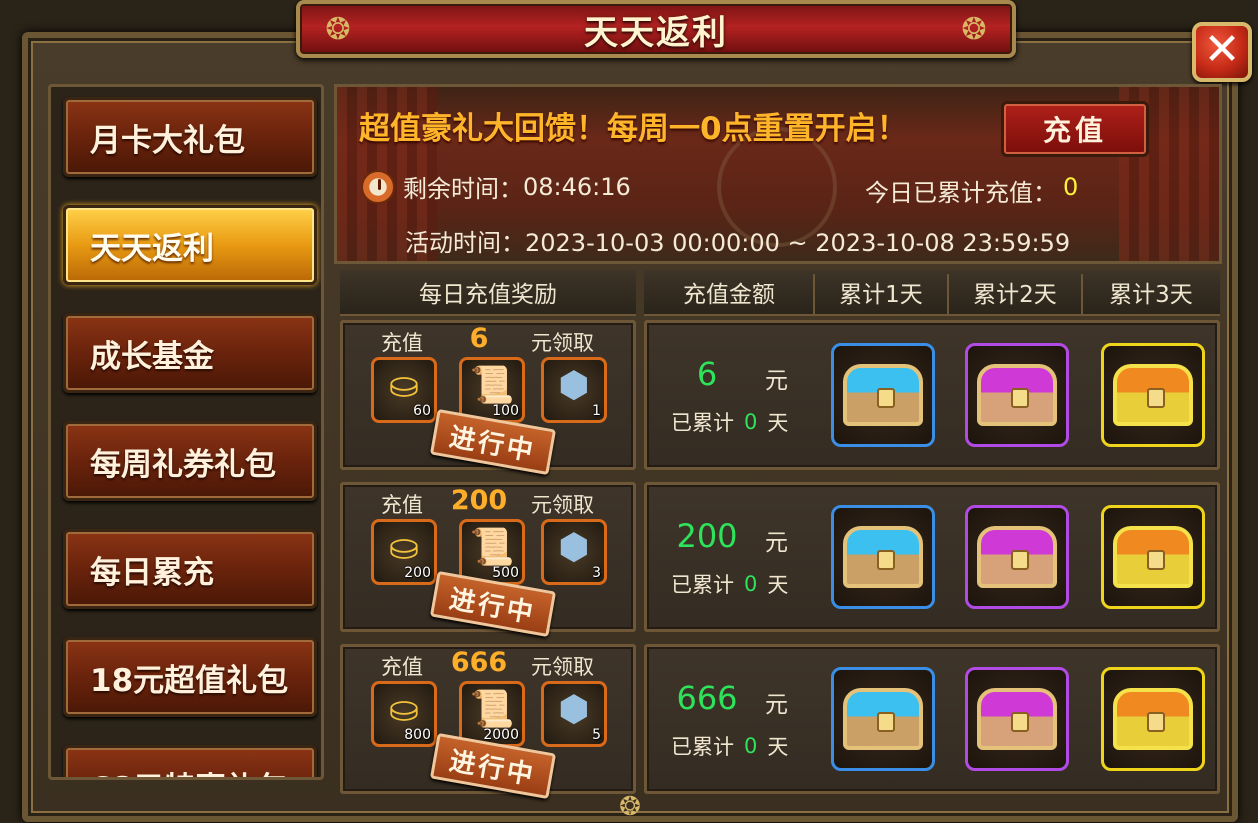  What do you see at coordinates (596, 573) in the screenshot?
I see `item-quantity: 3` at bounding box center [596, 573].